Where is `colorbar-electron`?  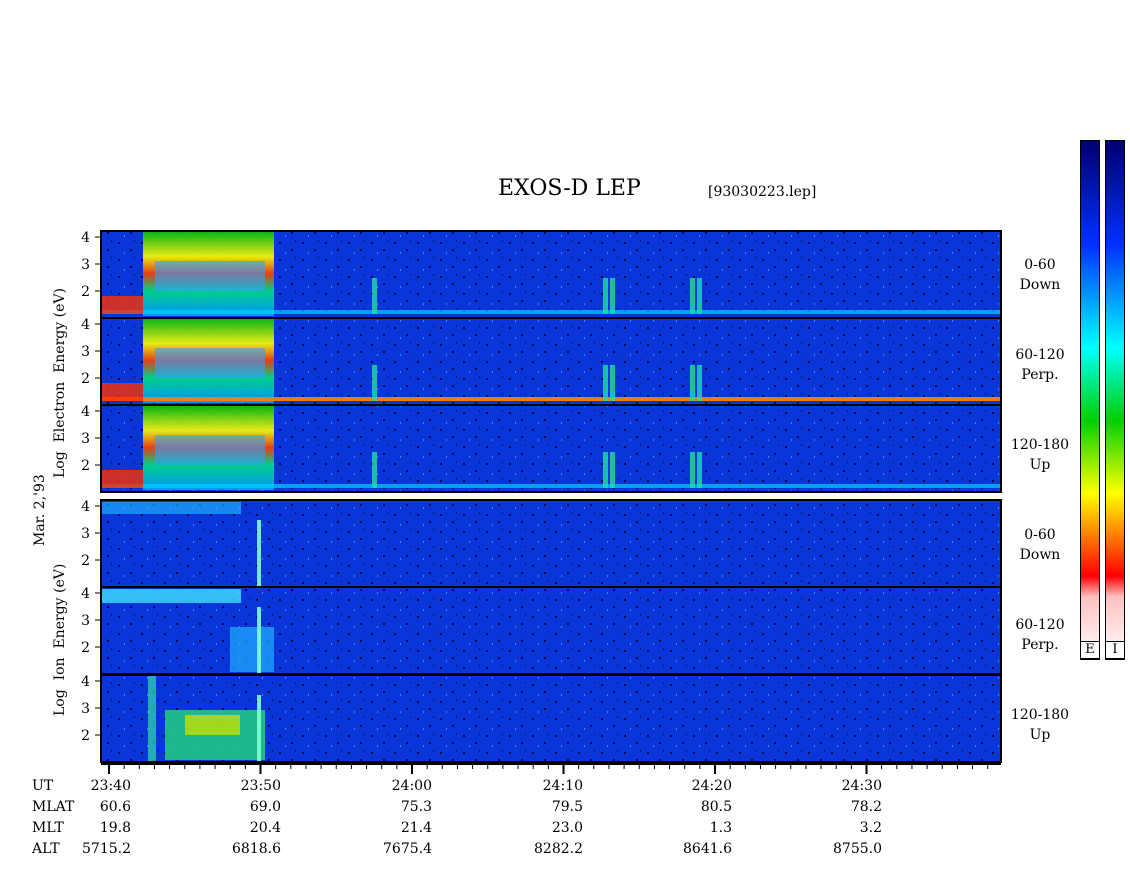
colorbar-electron is located at coordinates (1090, 400).